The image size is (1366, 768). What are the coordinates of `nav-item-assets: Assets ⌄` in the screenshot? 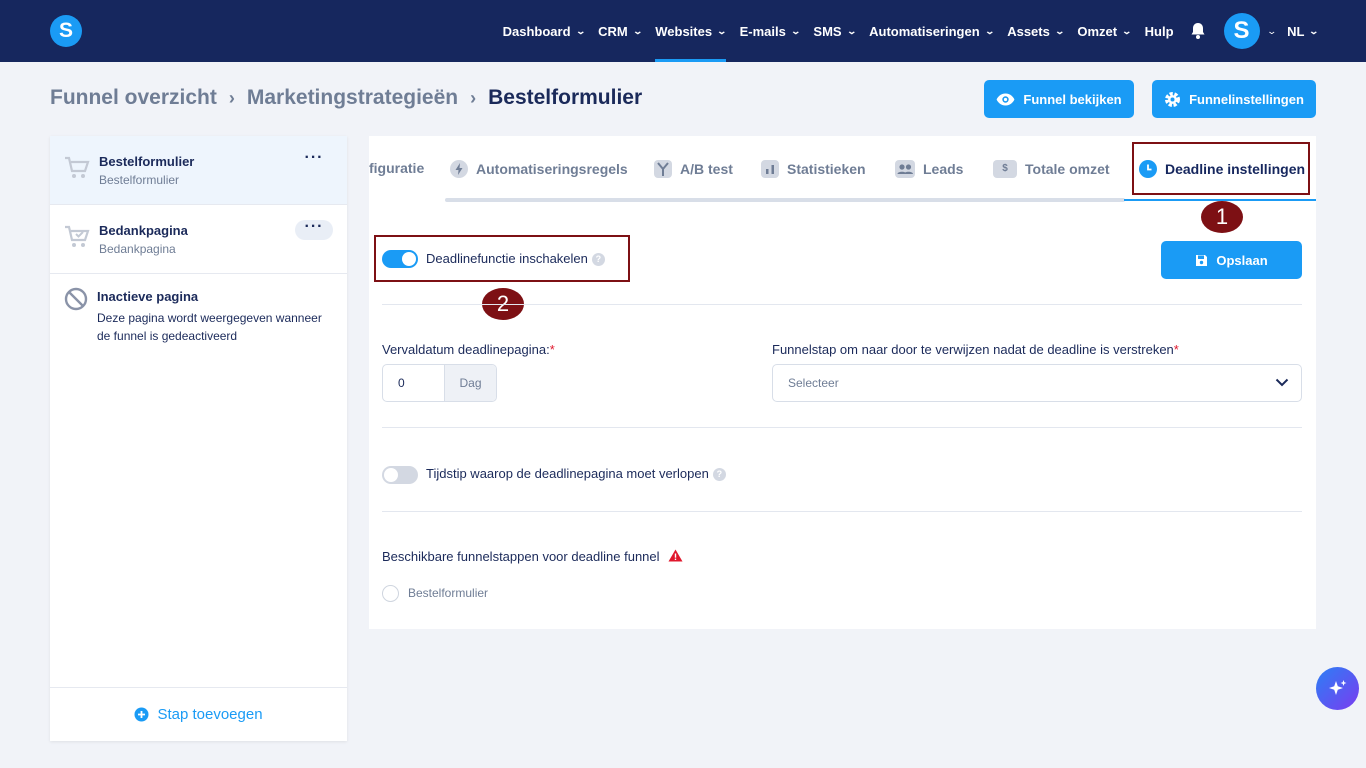 It's located at (1036, 31).